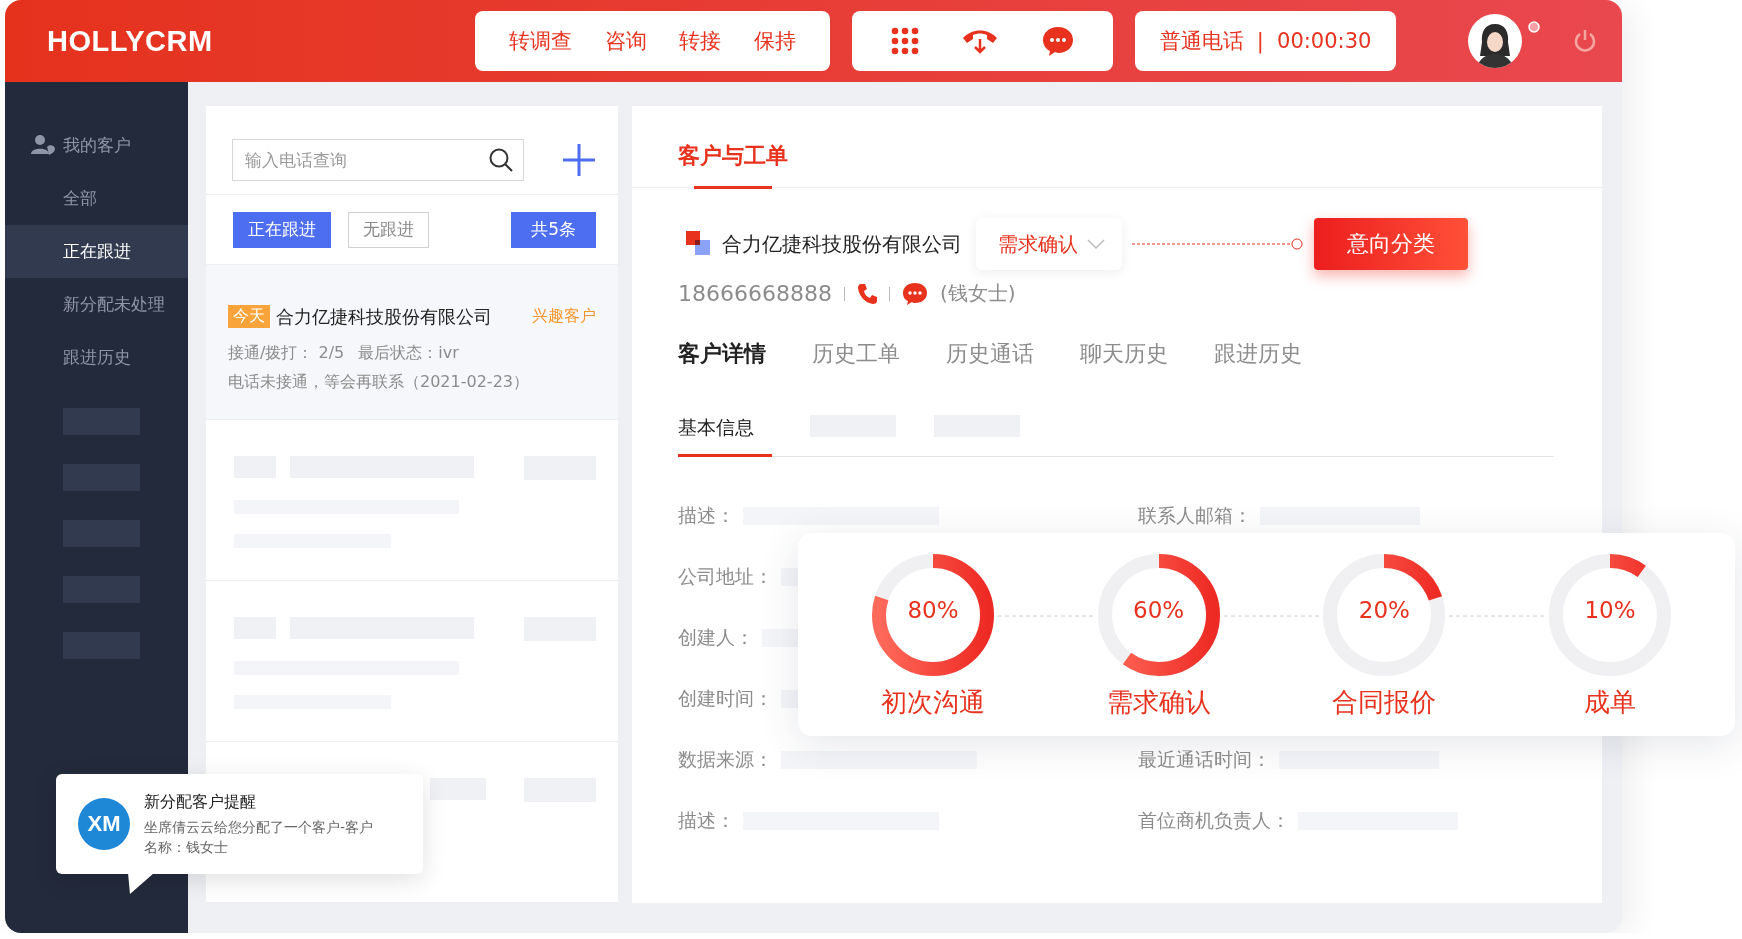  What do you see at coordinates (379, 382) in the screenshot?
I see `follow-up-note: 电话未接通，等会再联系（2021-02-23）` at bounding box center [379, 382].